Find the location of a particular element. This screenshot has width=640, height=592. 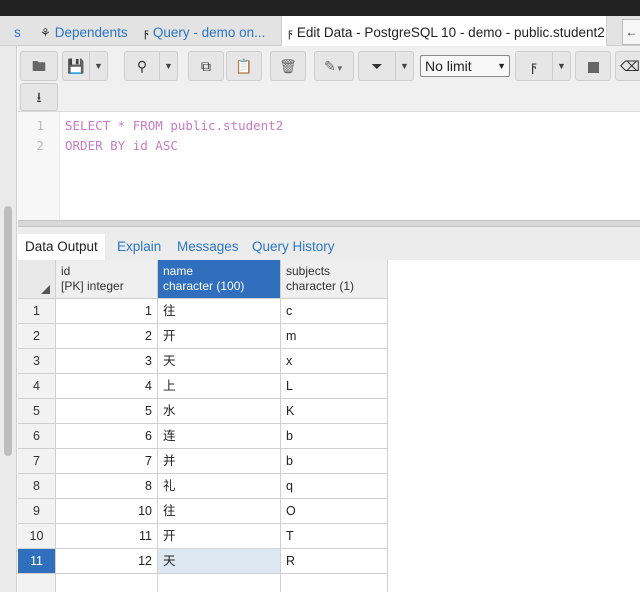

line-number-gutter: 1 2 is located at coordinates (39, 166).